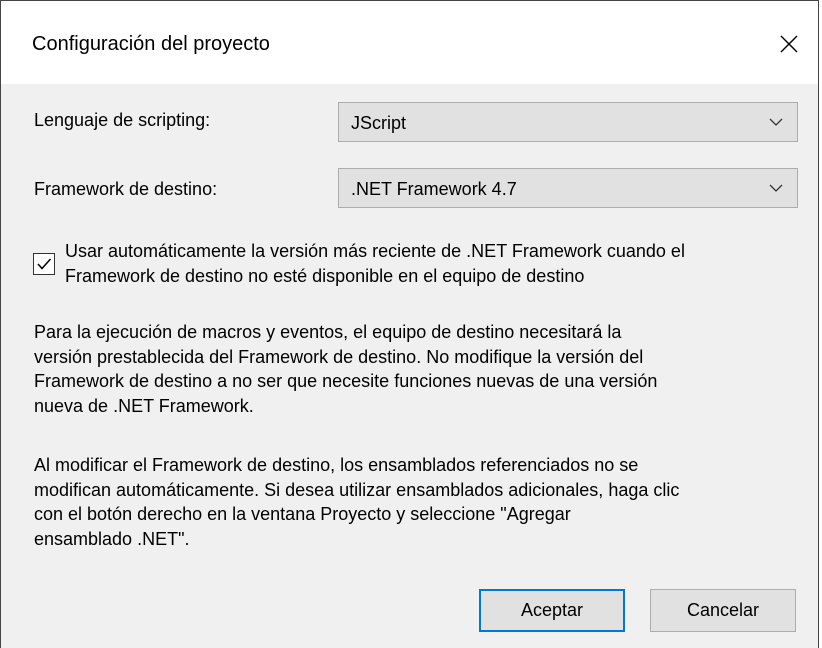  What do you see at coordinates (723, 610) in the screenshot?
I see `cancel-button: Cancelar` at bounding box center [723, 610].